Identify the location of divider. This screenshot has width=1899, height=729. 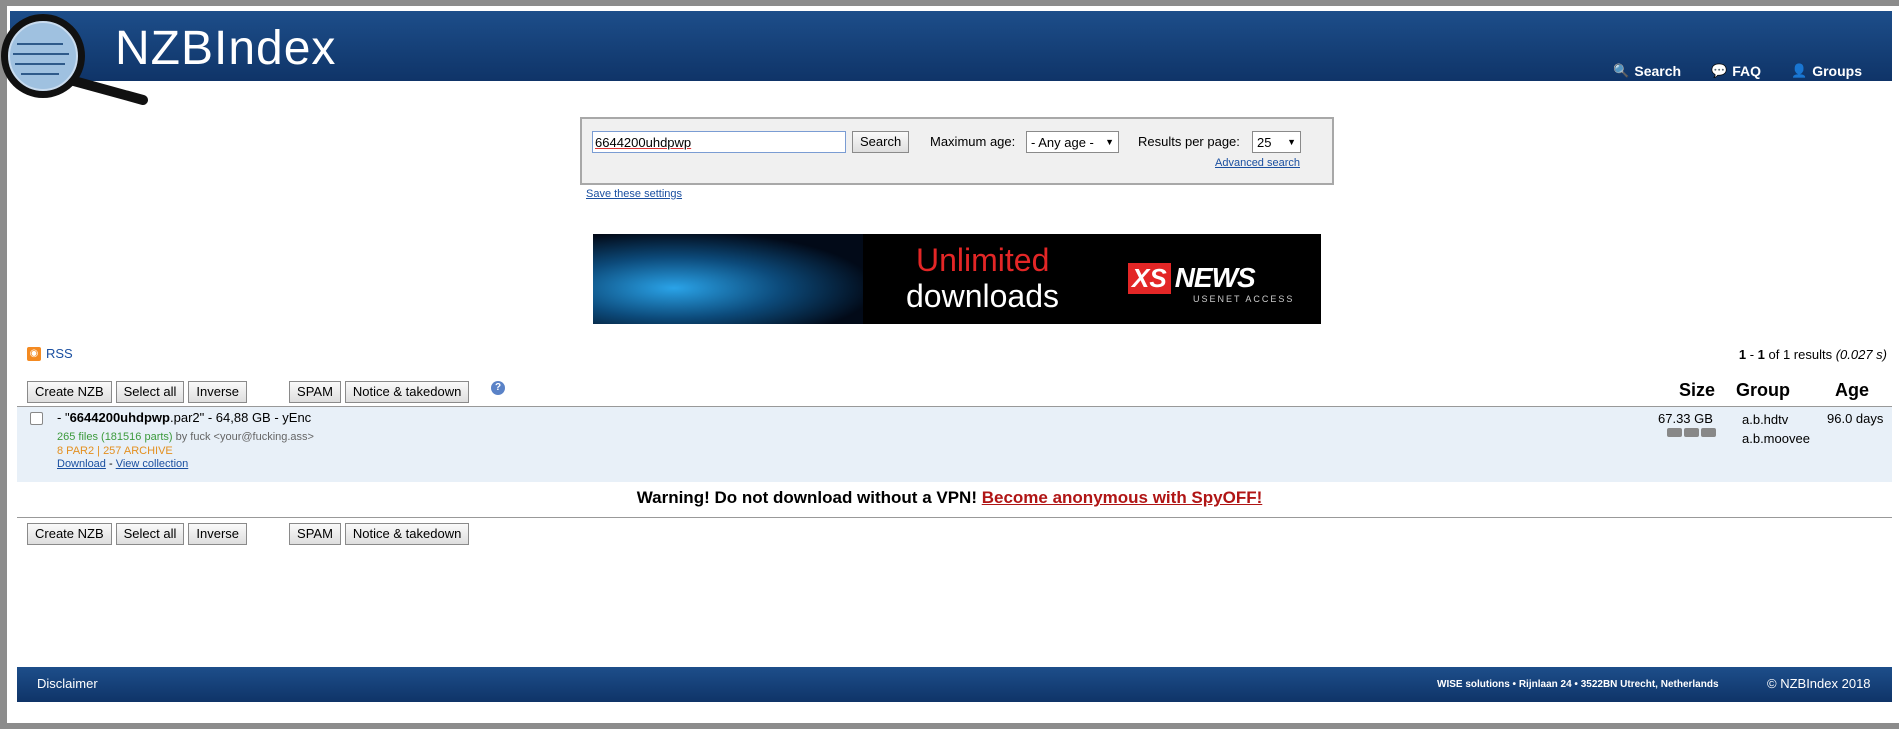
(954, 517).